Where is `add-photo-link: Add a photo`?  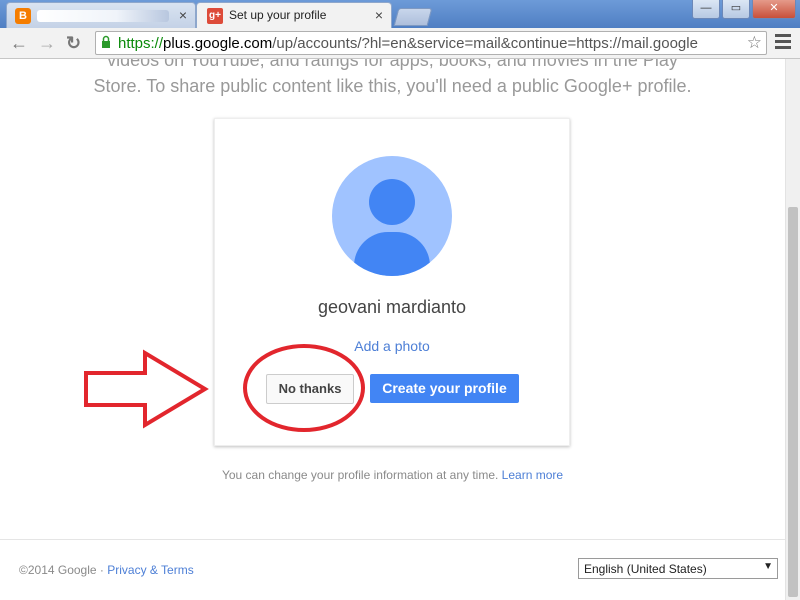
add-photo-link: Add a photo is located at coordinates (392, 346).